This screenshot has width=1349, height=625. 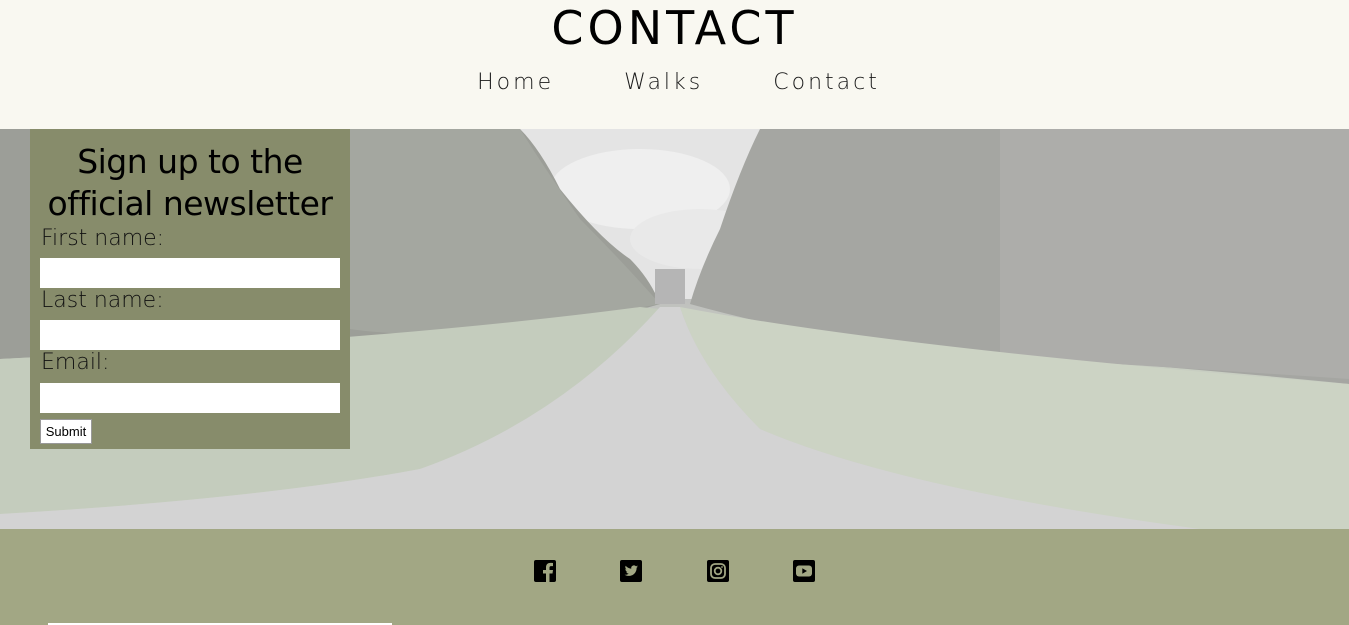 What do you see at coordinates (663, 82) in the screenshot?
I see `nav-walks-link: Walks` at bounding box center [663, 82].